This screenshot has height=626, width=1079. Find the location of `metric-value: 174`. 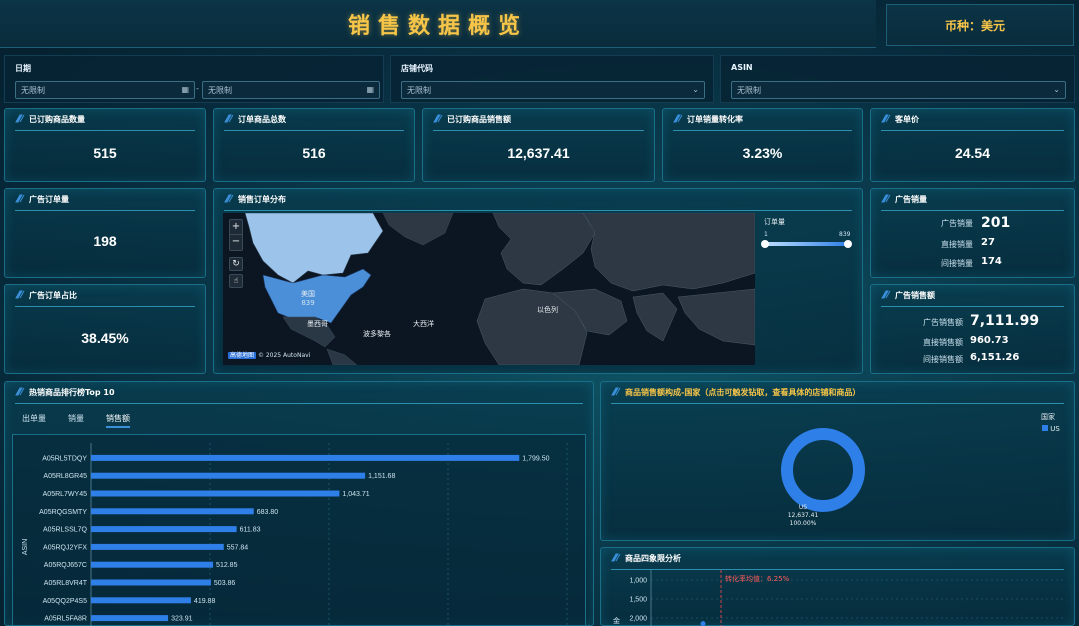

metric-value: 174 is located at coordinates (991, 261).